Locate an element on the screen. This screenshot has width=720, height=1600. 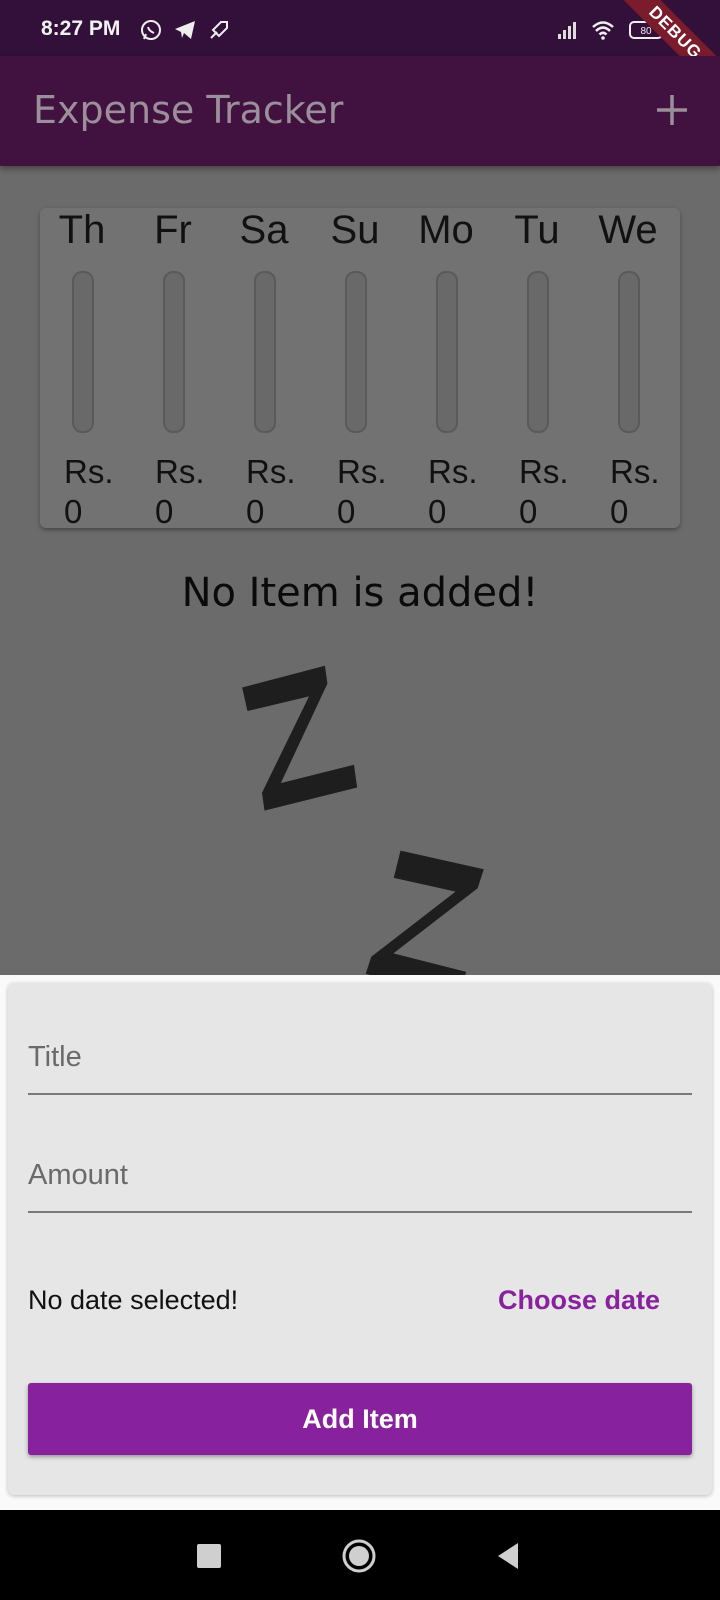
date-status: No date selected! is located at coordinates (133, 1300).